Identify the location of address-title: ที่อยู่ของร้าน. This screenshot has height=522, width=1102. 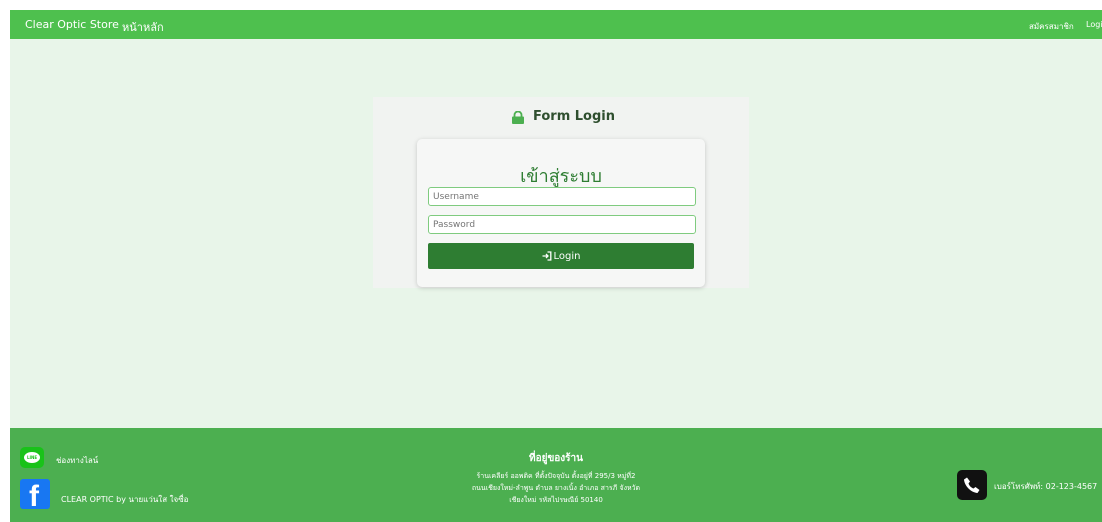
(555, 458).